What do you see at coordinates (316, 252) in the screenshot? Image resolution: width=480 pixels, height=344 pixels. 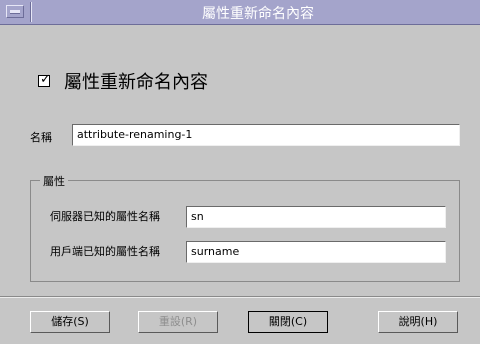 I see `client-attribute-input: surname` at bounding box center [316, 252].